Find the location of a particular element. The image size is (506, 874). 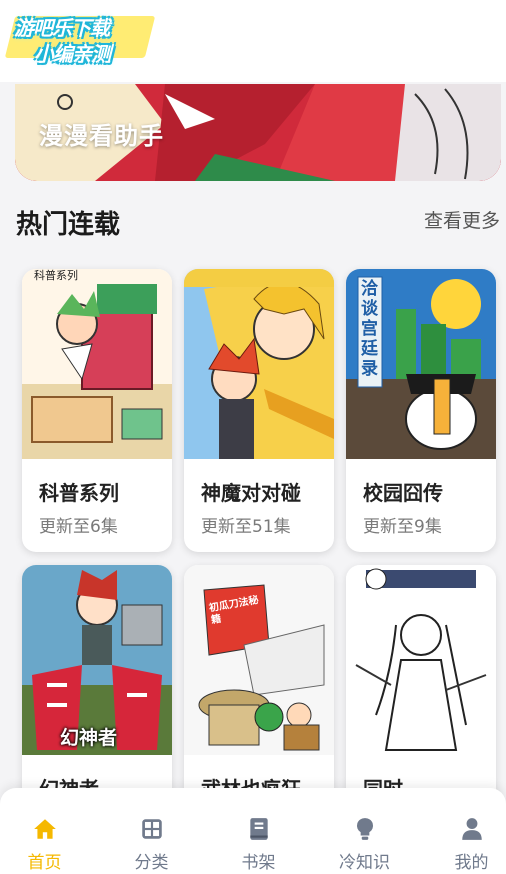

watermark-logo: 游吧乐下载 小编亲测 is located at coordinates (82, 38).